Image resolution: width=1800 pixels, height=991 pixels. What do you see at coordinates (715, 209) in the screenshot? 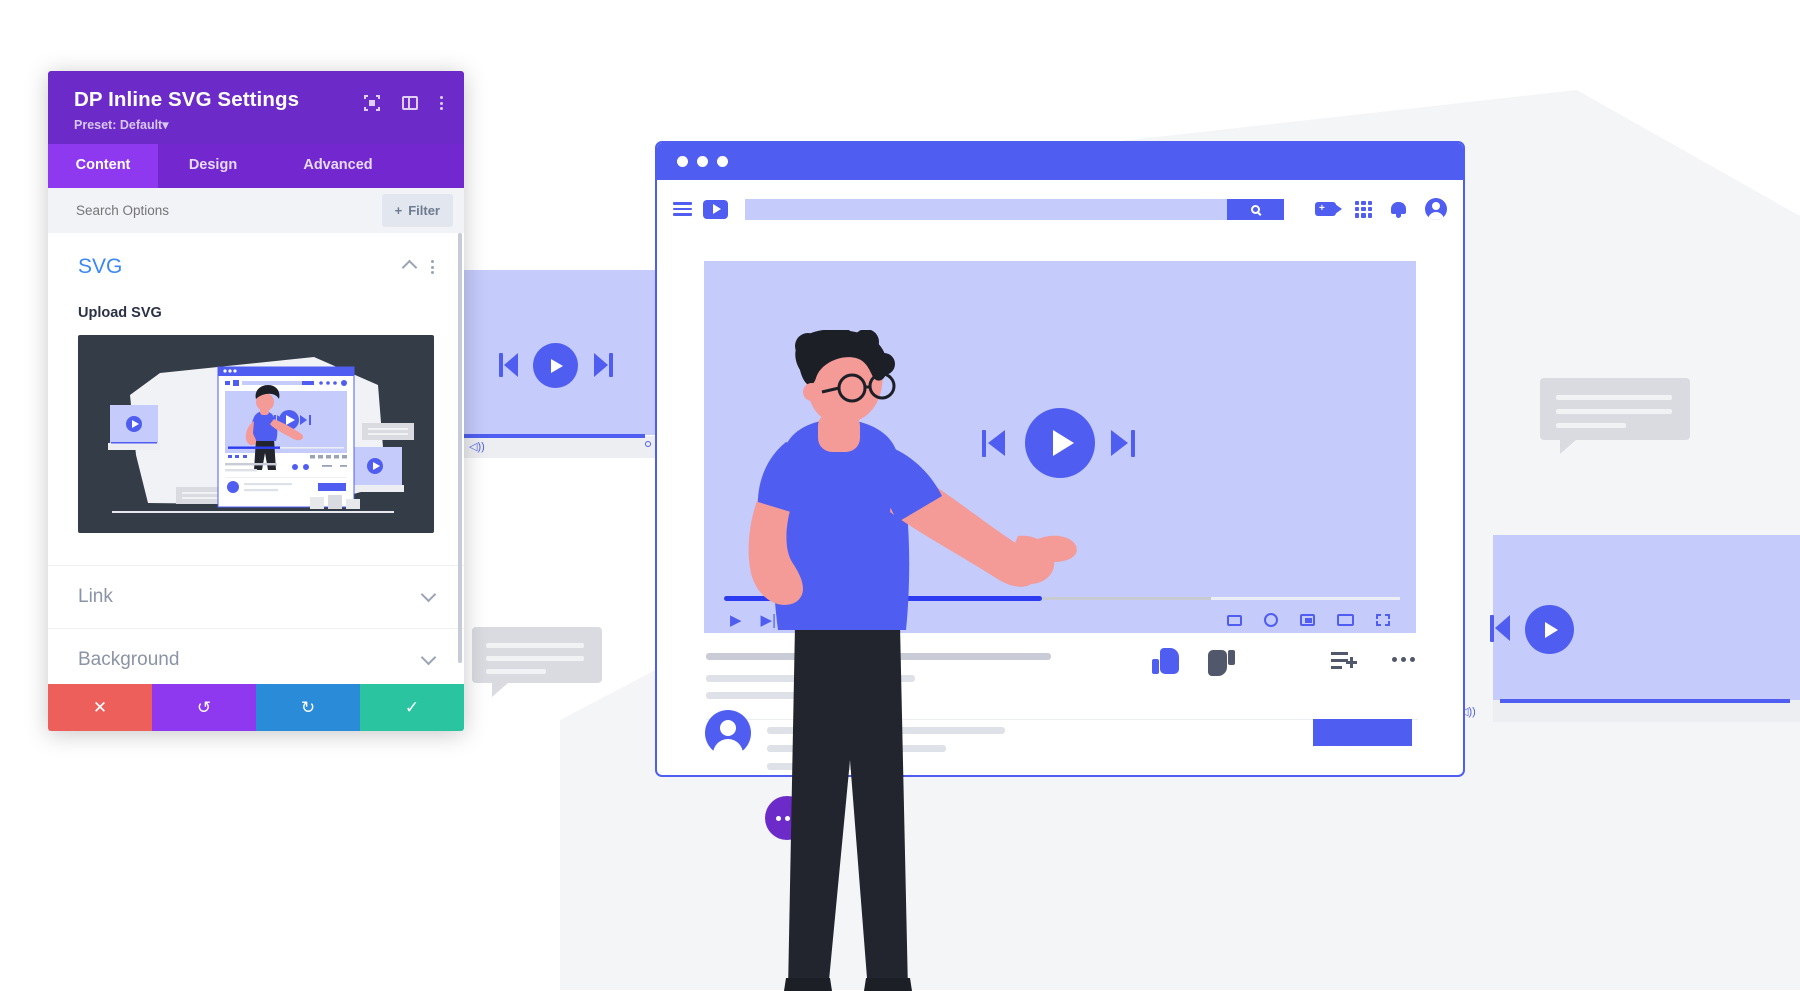
I see `play-logo-icon` at bounding box center [715, 209].